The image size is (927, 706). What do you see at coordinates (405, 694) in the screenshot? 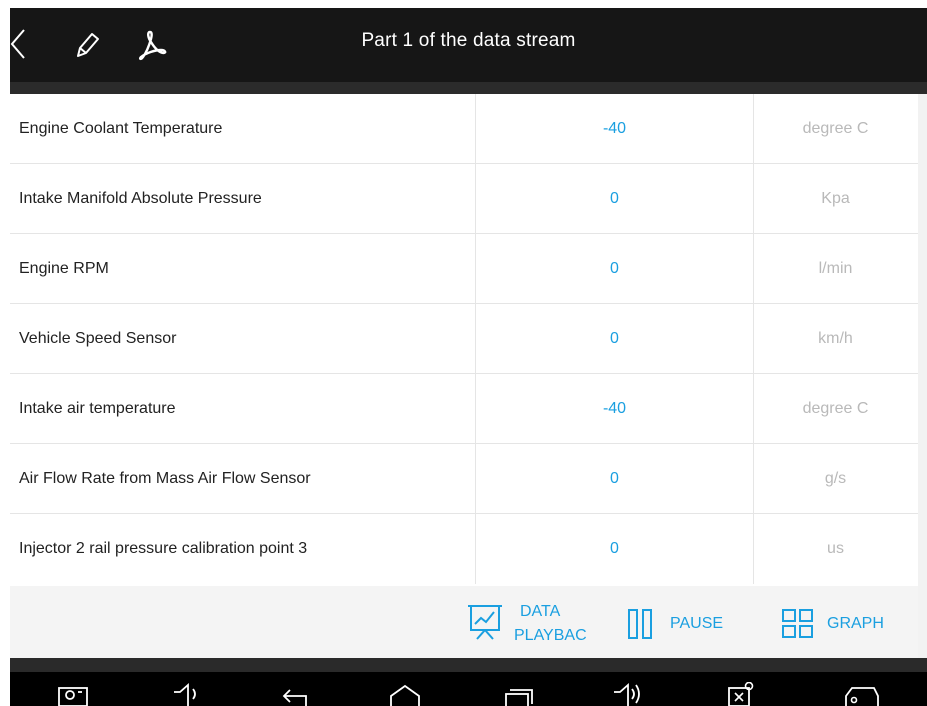
I see `home-icon` at bounding box center [405, 694].